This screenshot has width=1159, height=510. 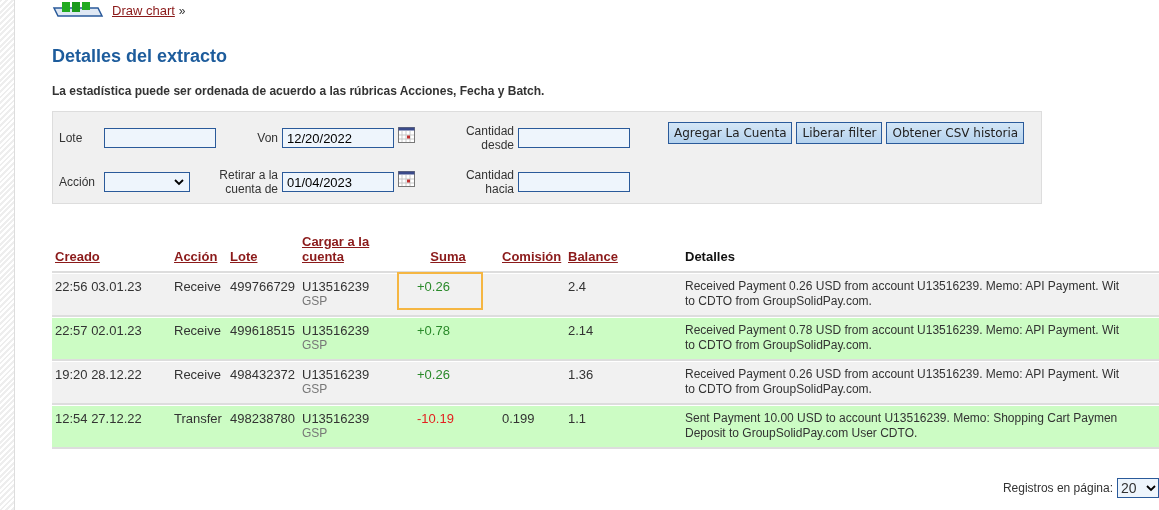 I want to click on filter-label: Acción, so click(x=78, y=182).